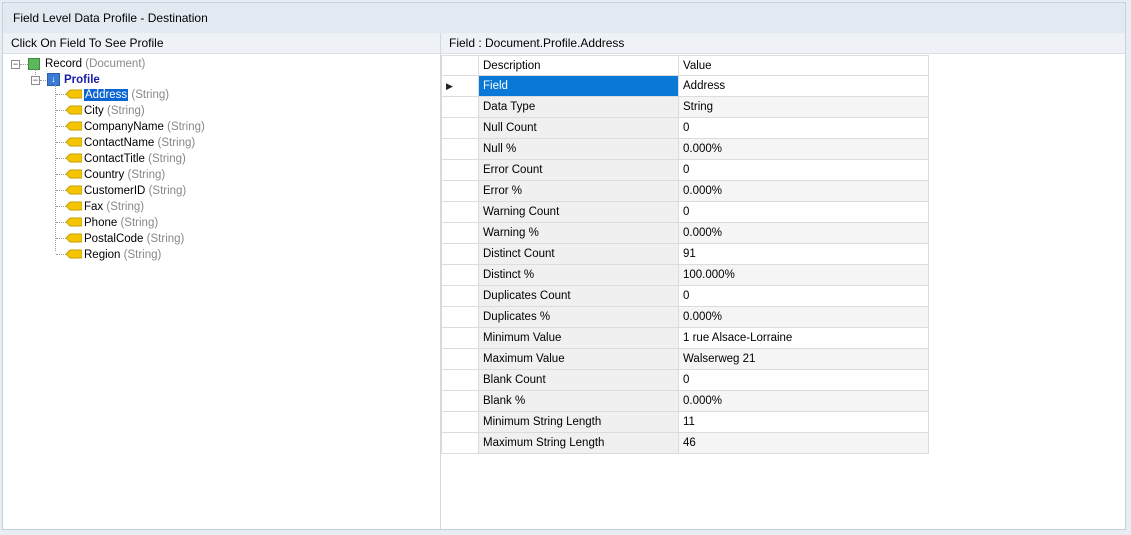 This screenshot has height=535, width=1131. Describe the element at coordinates (578, 107) in the screenshot. I see `cell-description: Data Type` at that location.